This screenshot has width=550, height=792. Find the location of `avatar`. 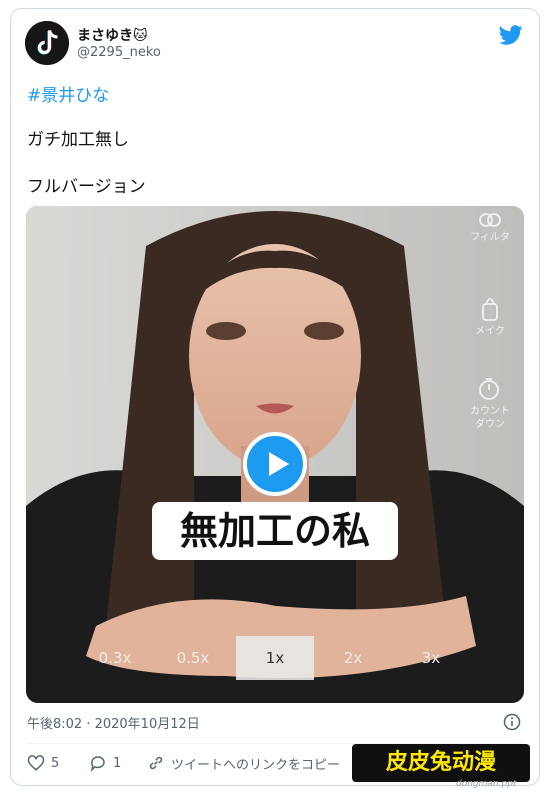

avatar is located at coordinates (47, 43).